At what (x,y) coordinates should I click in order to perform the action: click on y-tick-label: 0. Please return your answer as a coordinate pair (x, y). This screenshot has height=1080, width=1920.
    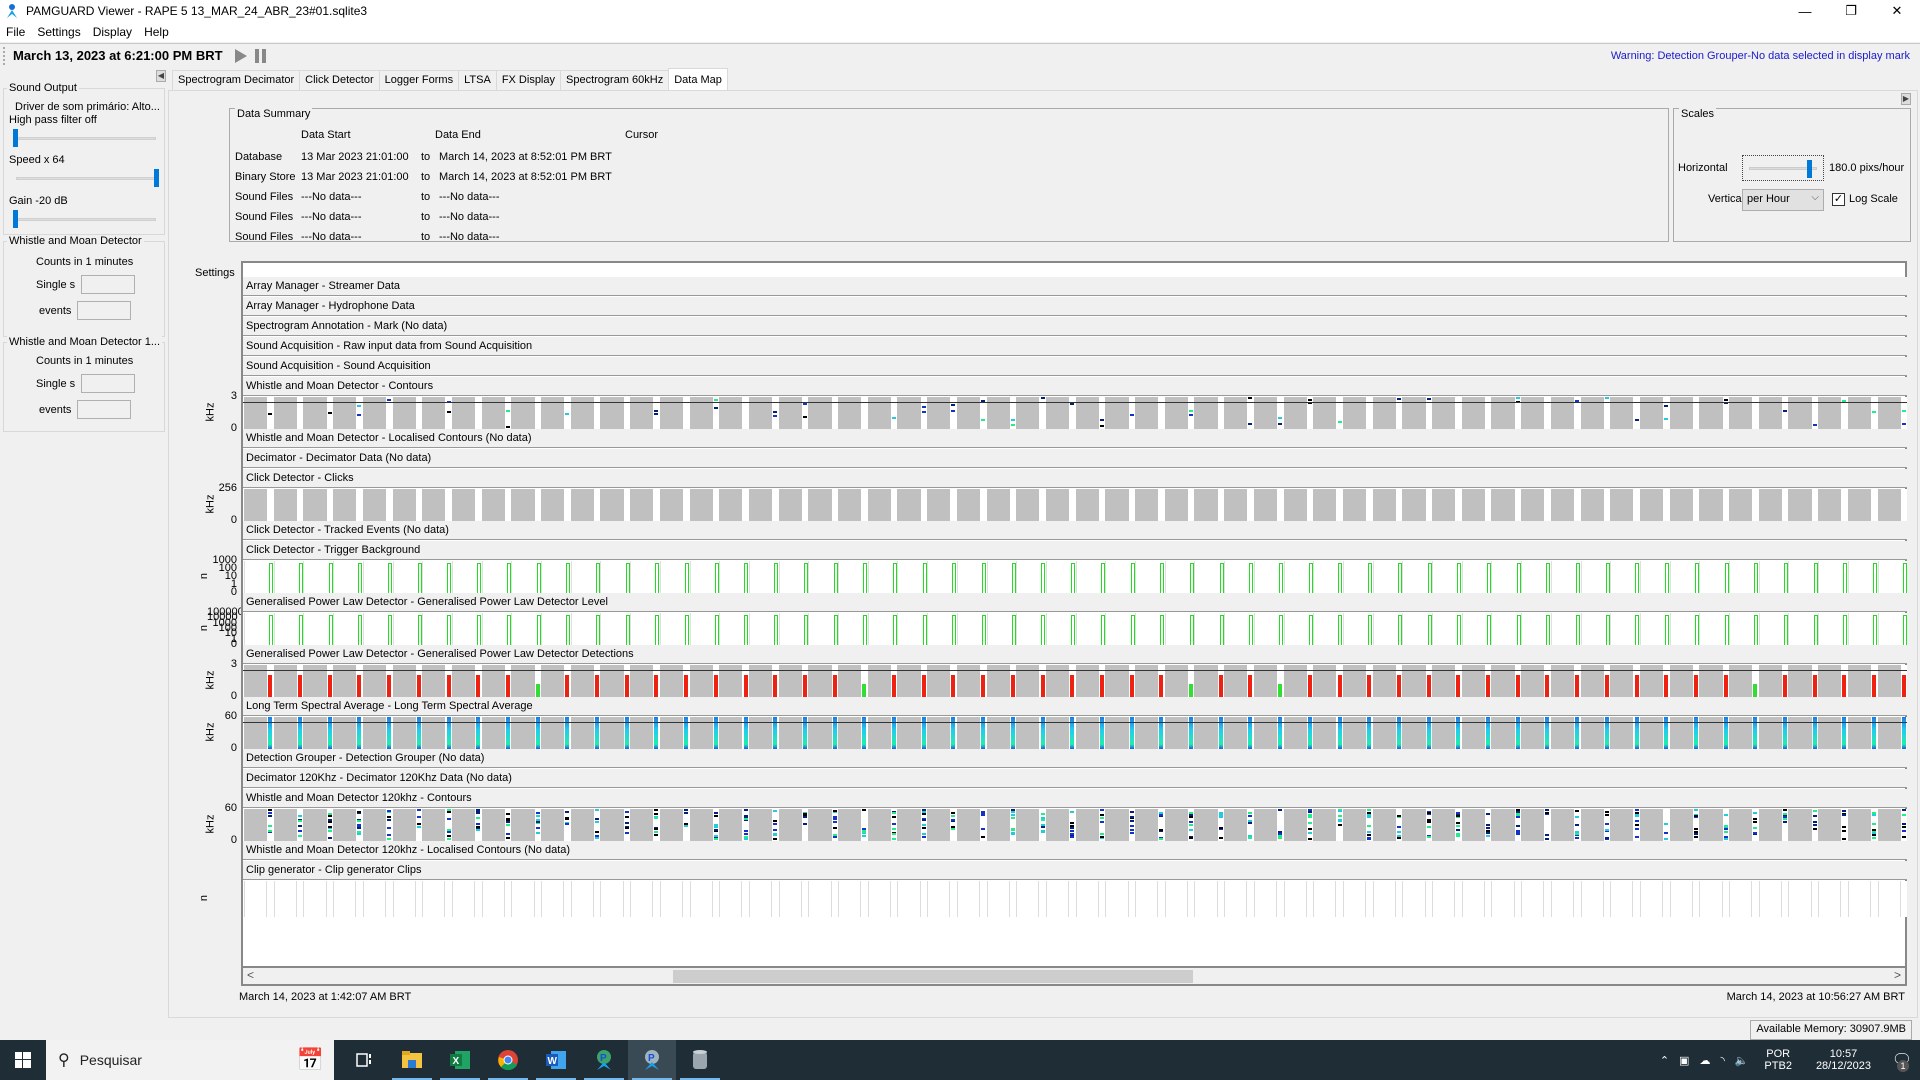
    Looking at the image, I should click on (233, 696).